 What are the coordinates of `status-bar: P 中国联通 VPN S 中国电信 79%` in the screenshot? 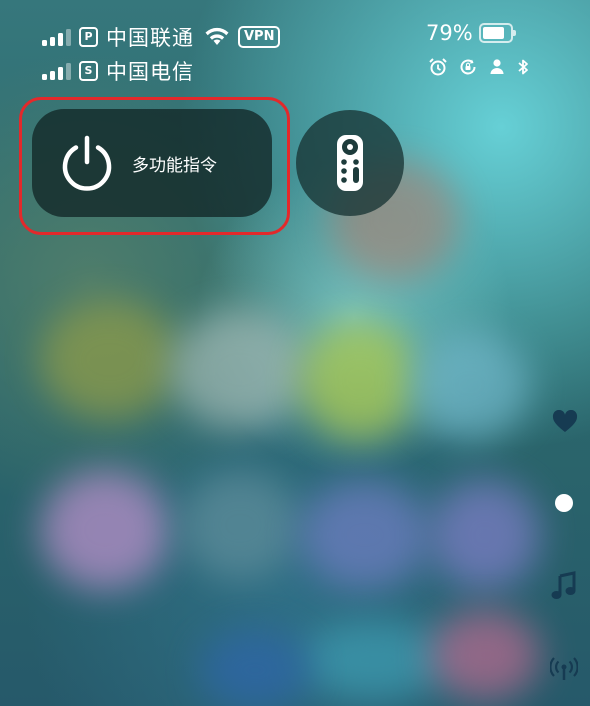 It's located at (295, 45).